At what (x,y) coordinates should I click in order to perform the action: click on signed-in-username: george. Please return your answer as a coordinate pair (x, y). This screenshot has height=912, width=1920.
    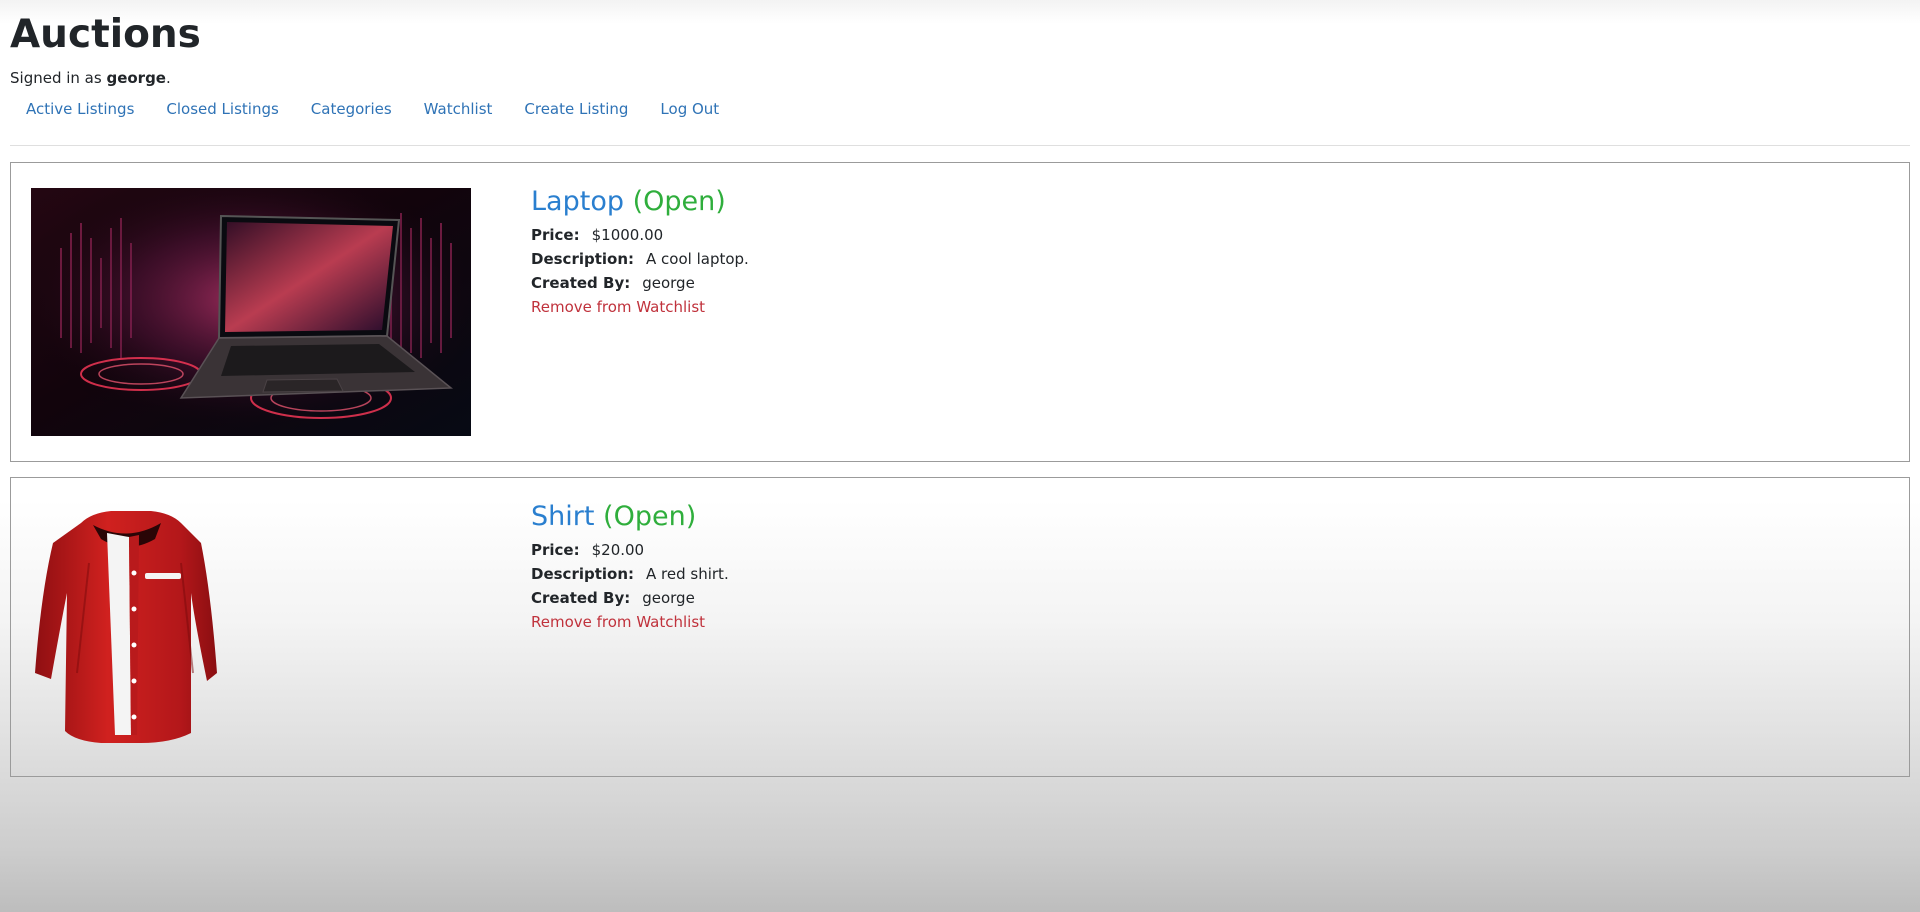
    Looking at the image, I should click on (136, 78).